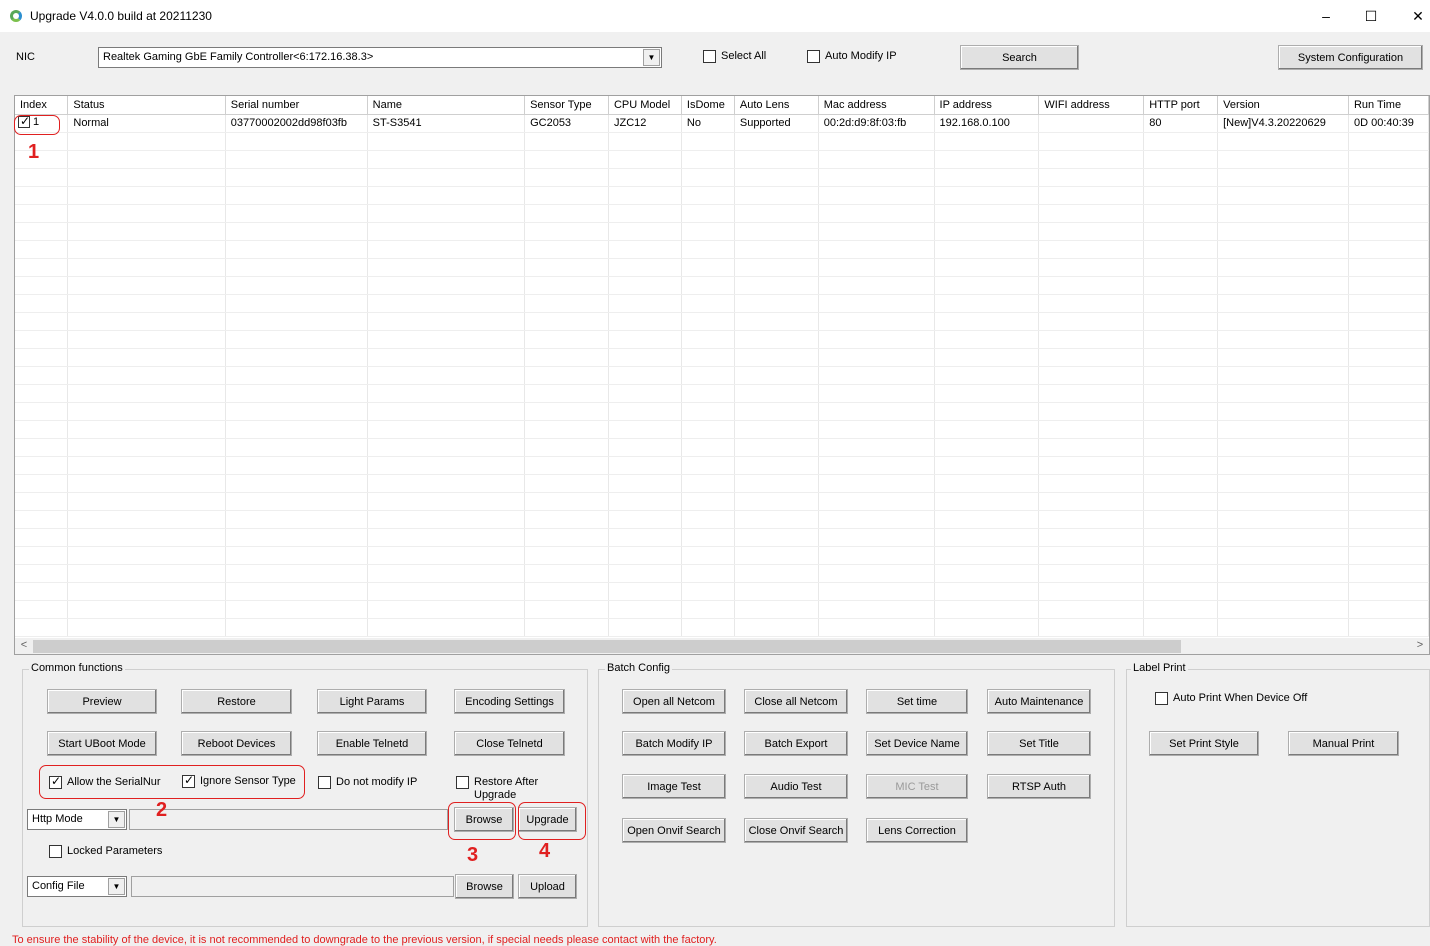 The height and width of the screenshot is (946, 1430). What do you see at coordinates (1343, 743) in the screenshot?
I see `manual-print-button: Manual Print` at bounding box center [1343, 743].